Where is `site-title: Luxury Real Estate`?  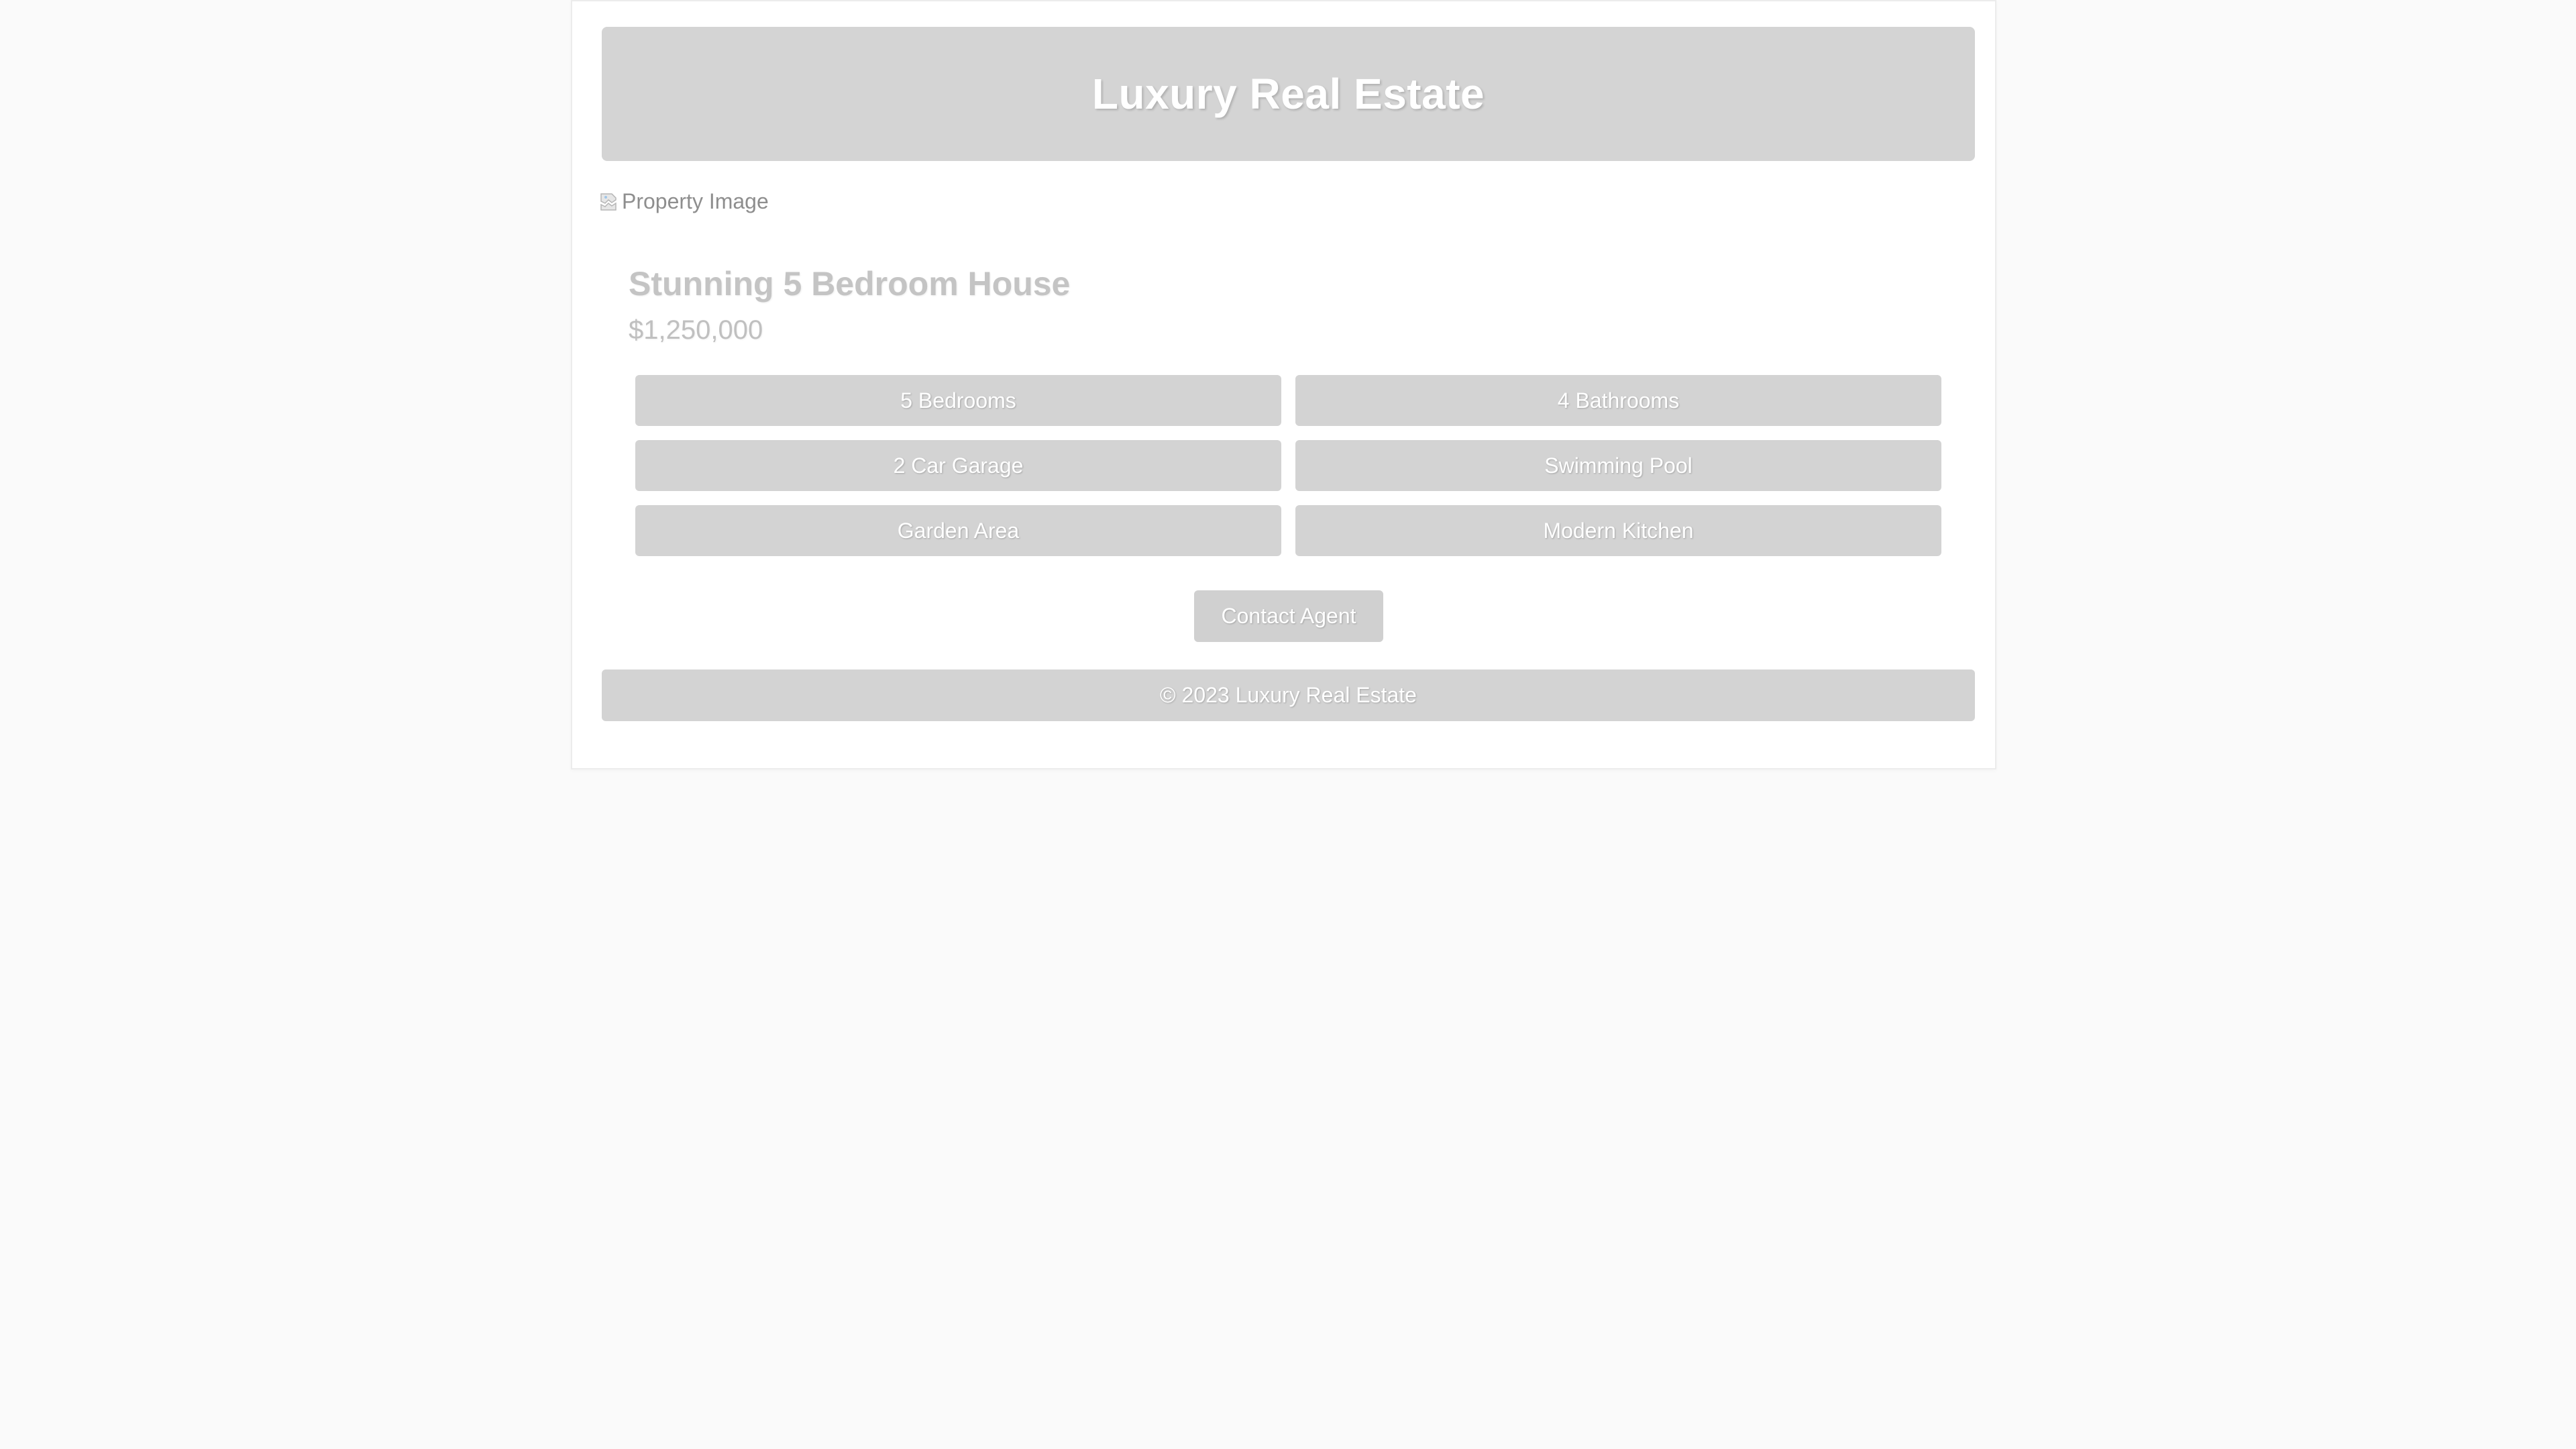
site-title: Luxury Real Estate is located at coordinates (1288, 94).